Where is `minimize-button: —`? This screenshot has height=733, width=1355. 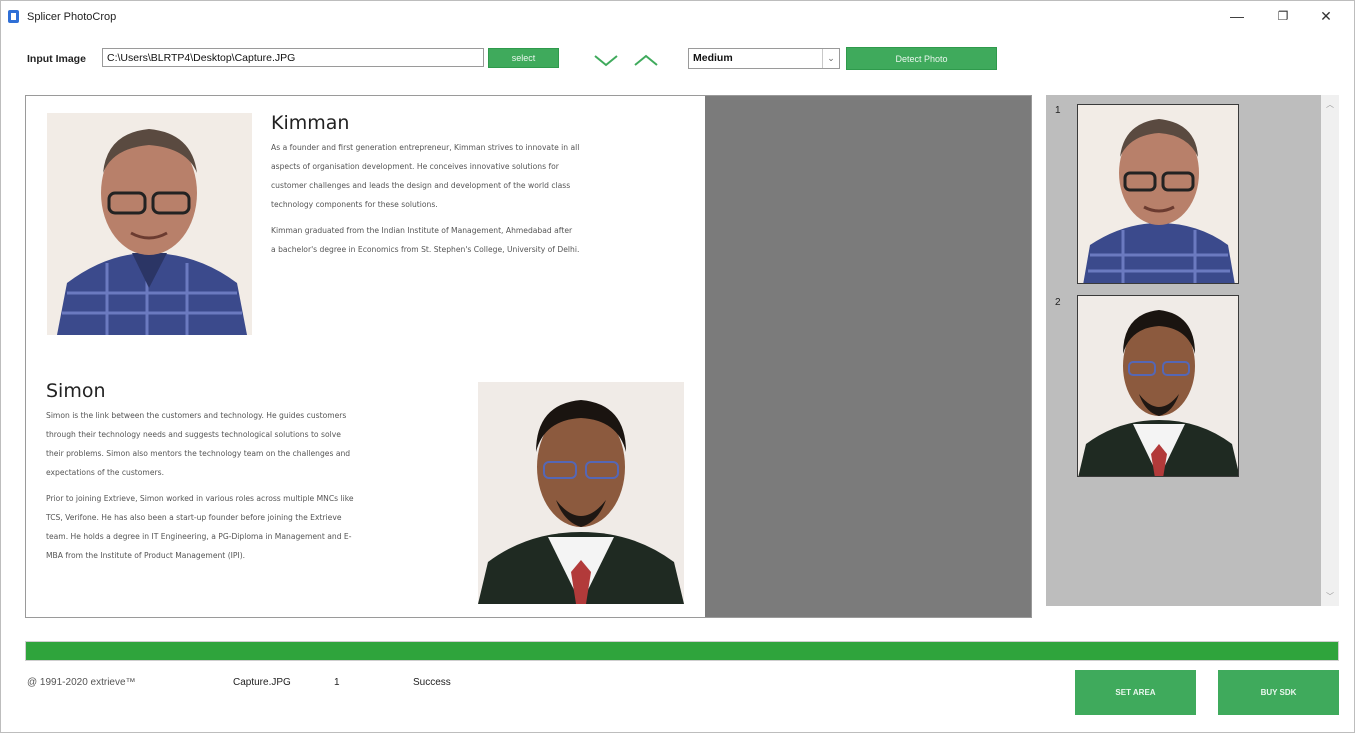
minimize-button: — is located at coordinates (1237, 16).